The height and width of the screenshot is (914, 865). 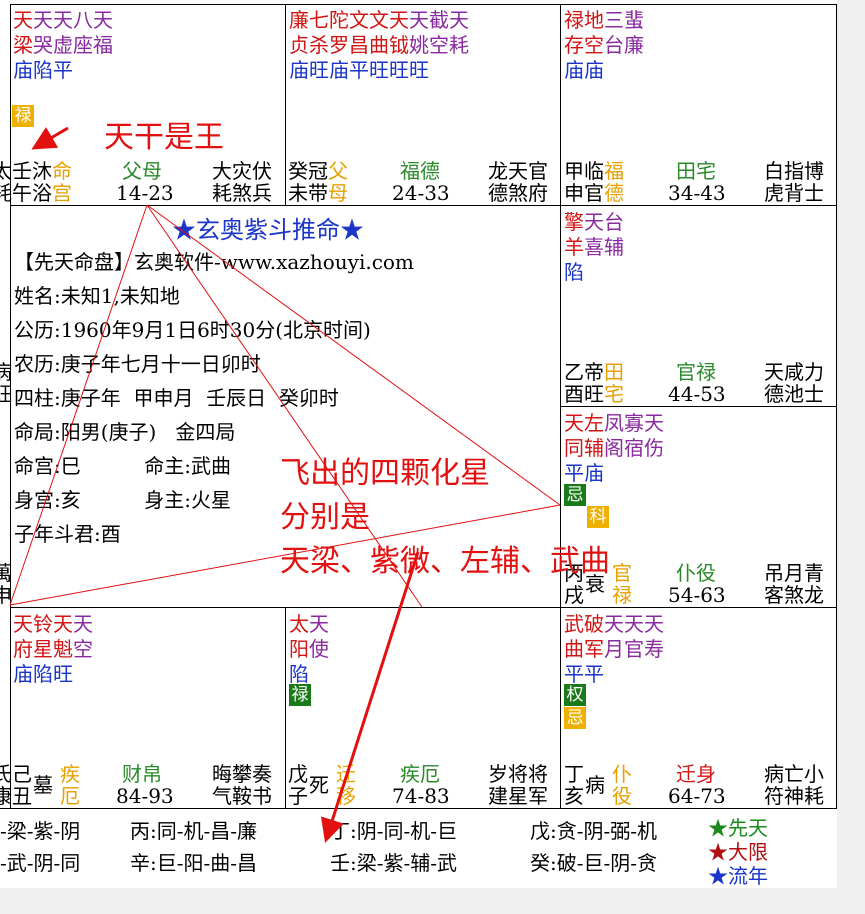 What do you see at coordinates (518, 193) in the screenshot?
I see `palace-gods: 德煞府` at bounding box center [518, 193].